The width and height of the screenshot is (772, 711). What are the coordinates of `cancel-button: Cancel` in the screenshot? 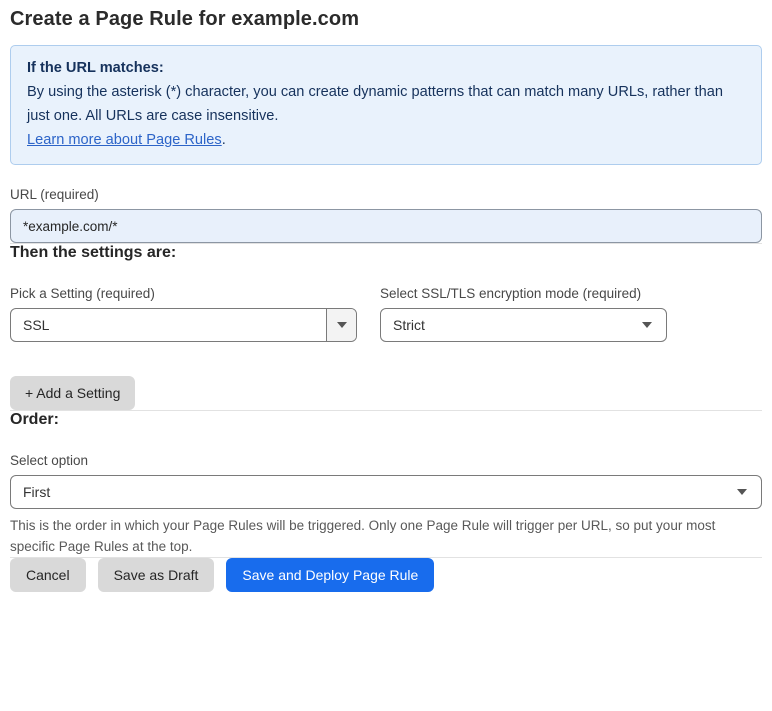 It's located at (48, 575).